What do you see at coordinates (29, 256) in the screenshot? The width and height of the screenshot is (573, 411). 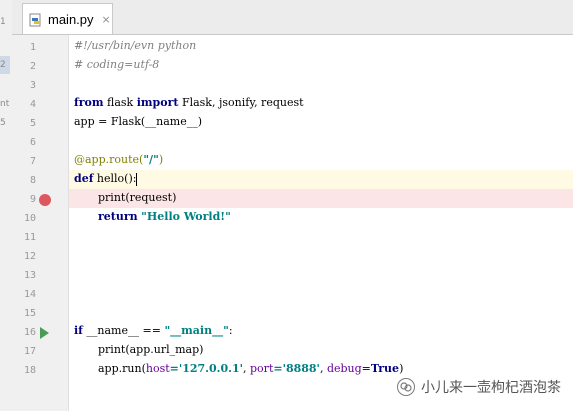 I see `line-number: 12` at bounding box center [29, 256].